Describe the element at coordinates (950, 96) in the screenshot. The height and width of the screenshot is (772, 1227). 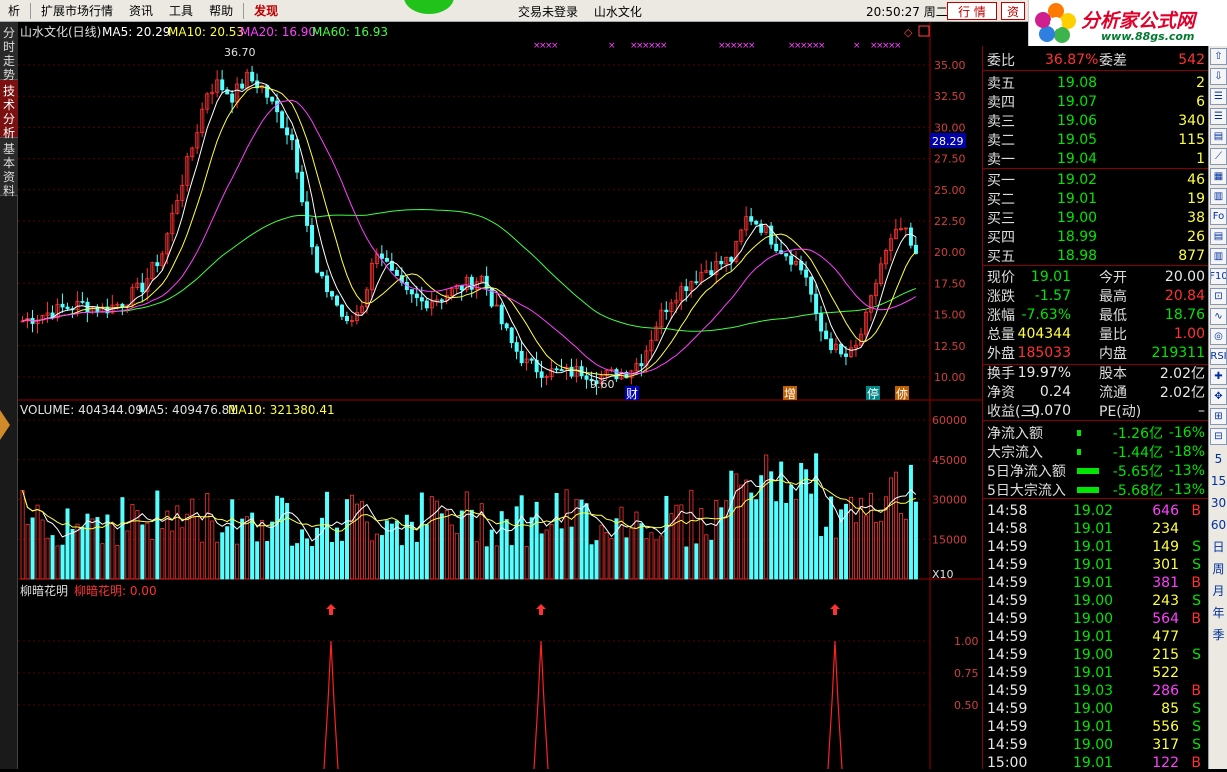
I see `price-tick: 32.50` at that location.